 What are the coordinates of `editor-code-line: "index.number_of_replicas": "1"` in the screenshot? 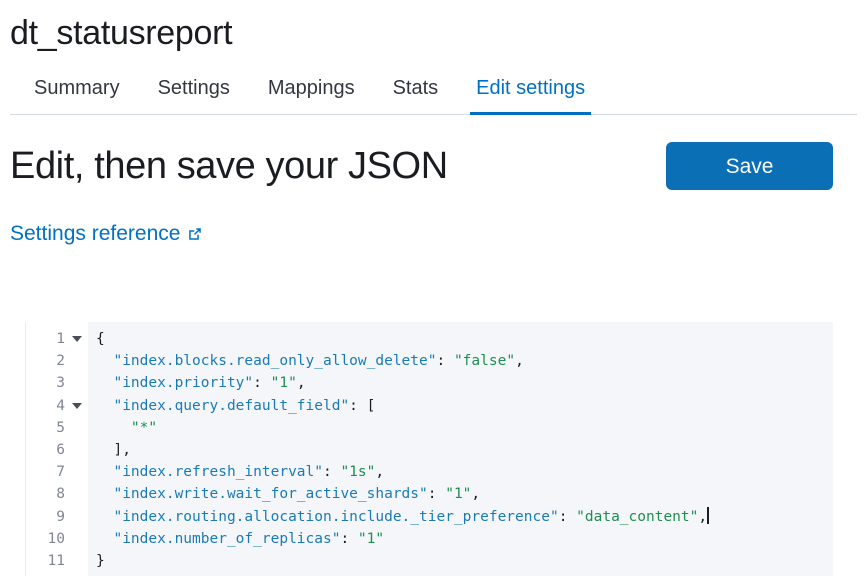 It's located at (464, 539).